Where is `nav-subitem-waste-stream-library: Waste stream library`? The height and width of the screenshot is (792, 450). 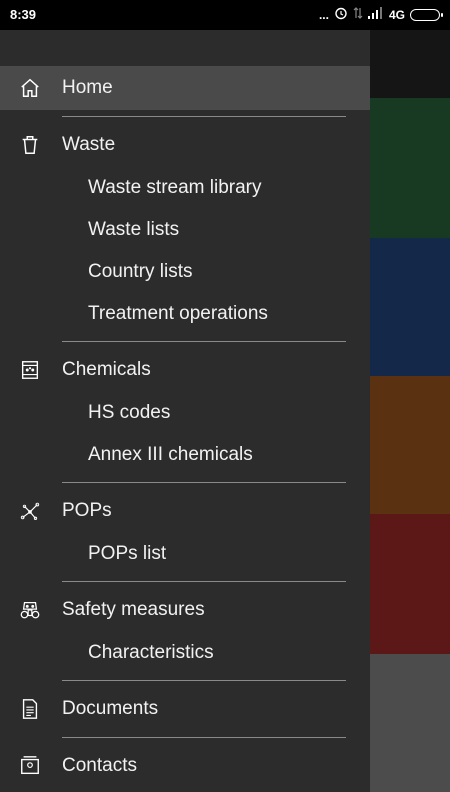 nav-subitem-waste-stream-library: Waste stream library is located at coordinates (185, 188).